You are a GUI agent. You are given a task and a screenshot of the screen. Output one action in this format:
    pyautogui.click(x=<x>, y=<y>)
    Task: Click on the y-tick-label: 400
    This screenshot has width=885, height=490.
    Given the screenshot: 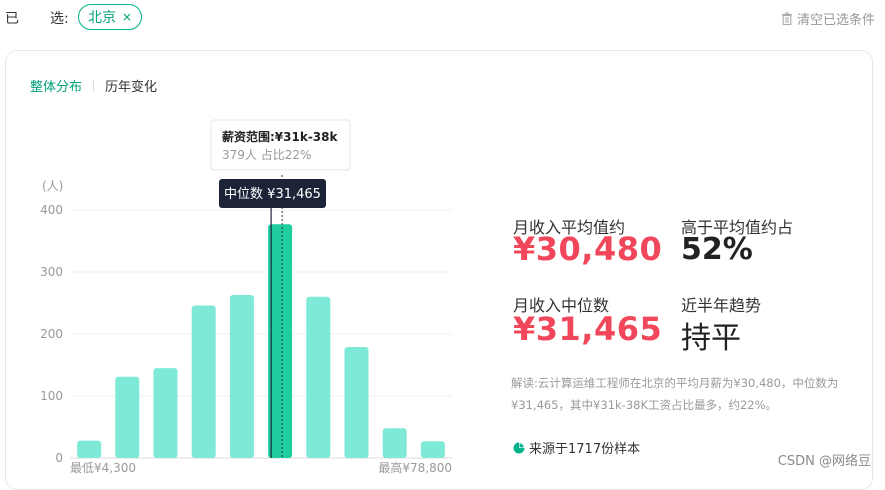 What is the action you would take?
    pyautogui.click(x=51, y=210)
    